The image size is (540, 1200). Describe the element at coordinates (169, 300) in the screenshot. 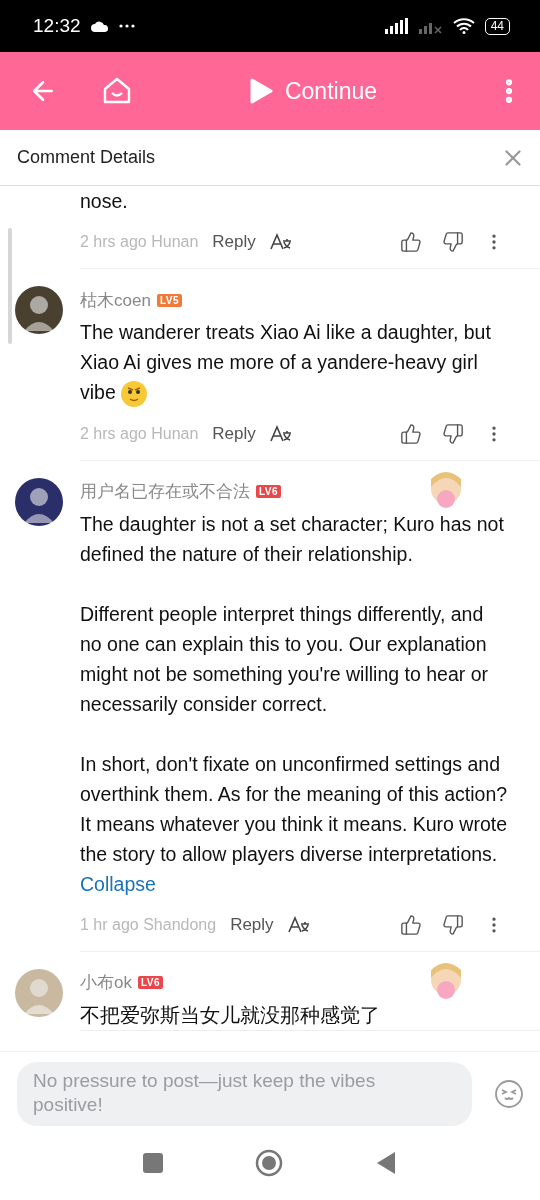

I see `level-badge: LV5` at that location.